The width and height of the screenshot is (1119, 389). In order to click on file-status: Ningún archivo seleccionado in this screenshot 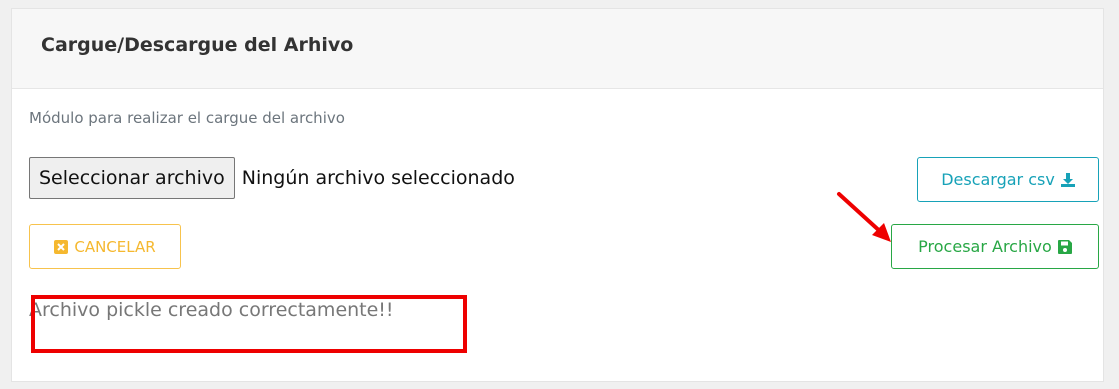, I will do `click(378, 178)`.